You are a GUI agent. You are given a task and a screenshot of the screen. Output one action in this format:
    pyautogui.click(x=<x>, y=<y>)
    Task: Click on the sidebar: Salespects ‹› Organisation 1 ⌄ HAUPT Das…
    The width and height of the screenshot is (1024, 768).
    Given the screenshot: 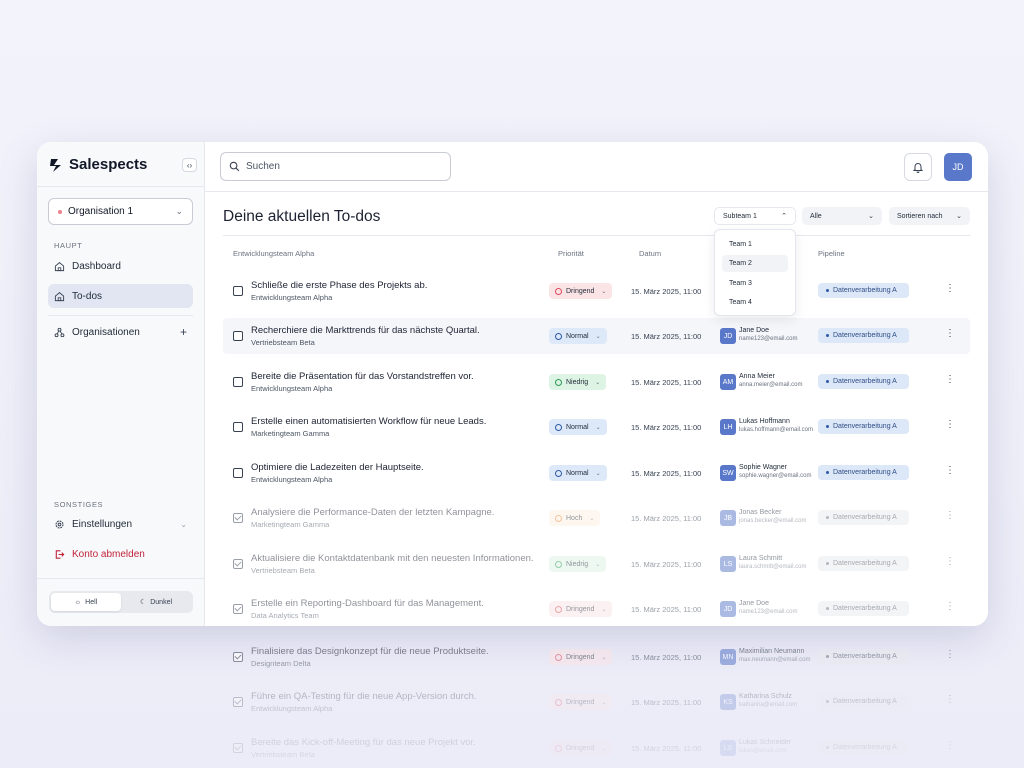 What is the action you would take?
    pyautogui.click(x=121, y=384)
    